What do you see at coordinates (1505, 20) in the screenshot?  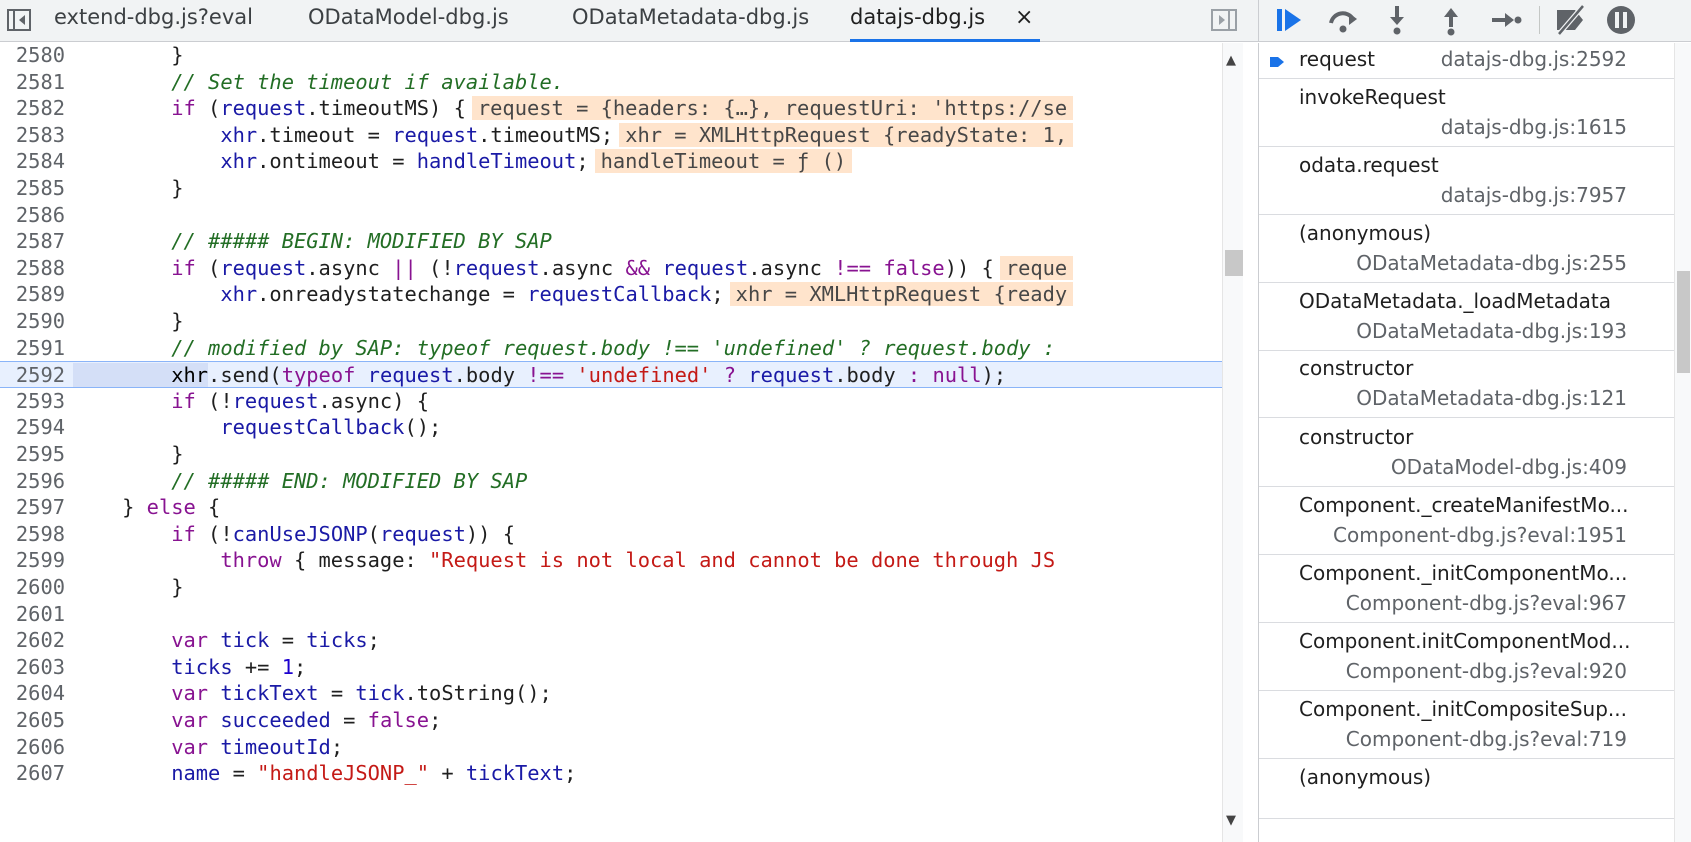 I see `step-icon` at bounding box center [1505, 20].